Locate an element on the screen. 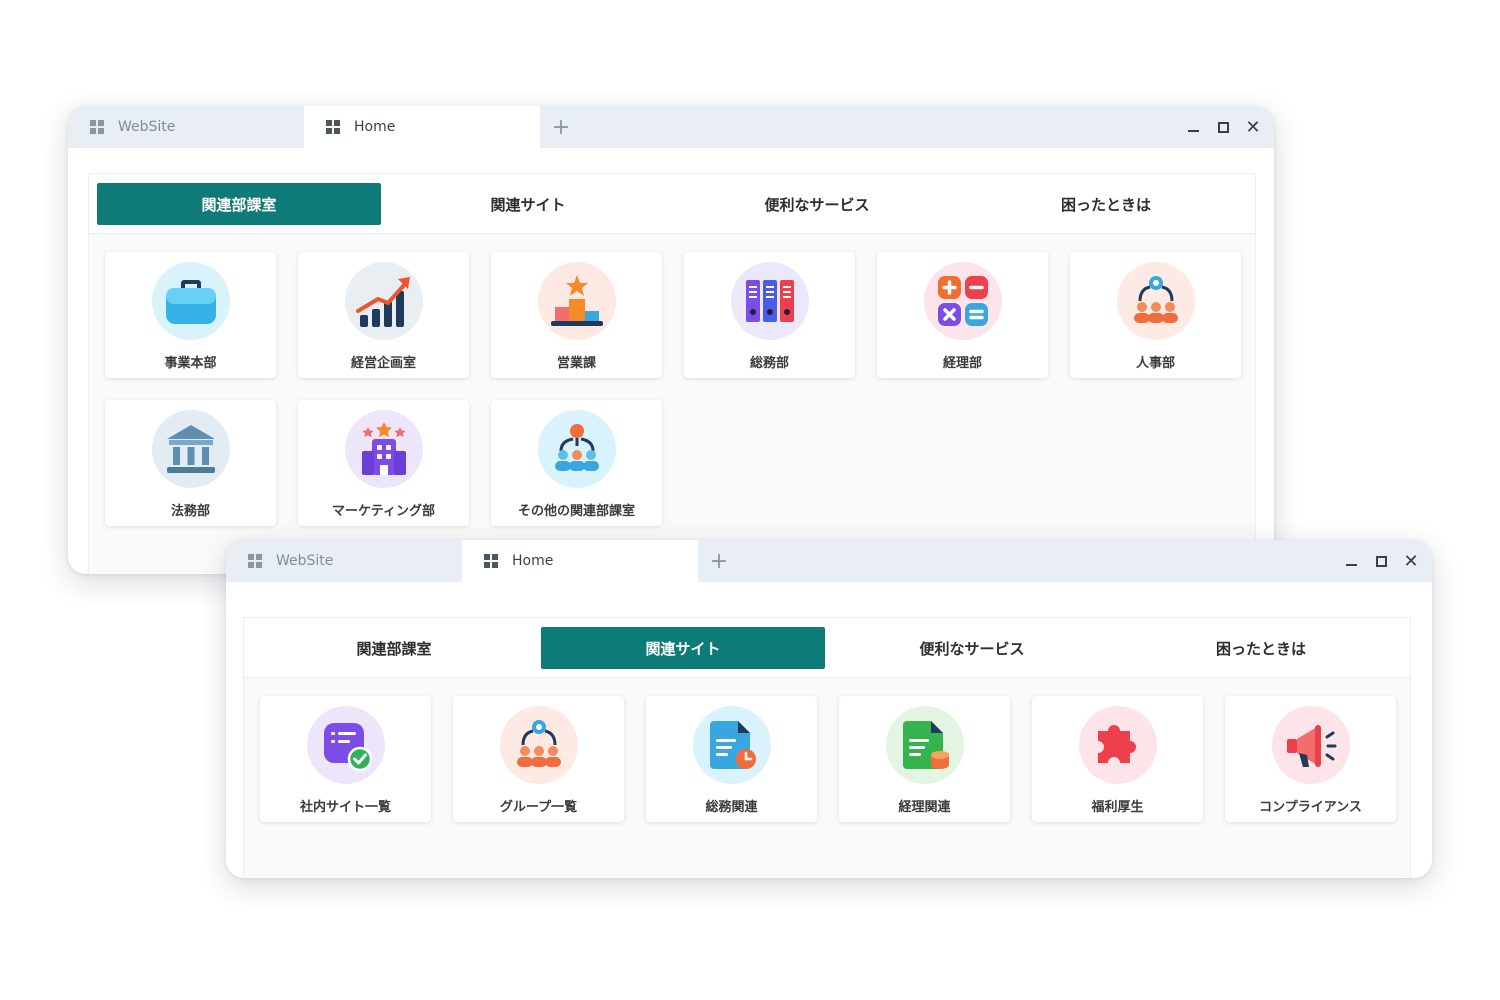 Image resolution: width=1500 pixels, height=1000 pixels. card-label: 総務関連 is located at coordinates (731, 807).